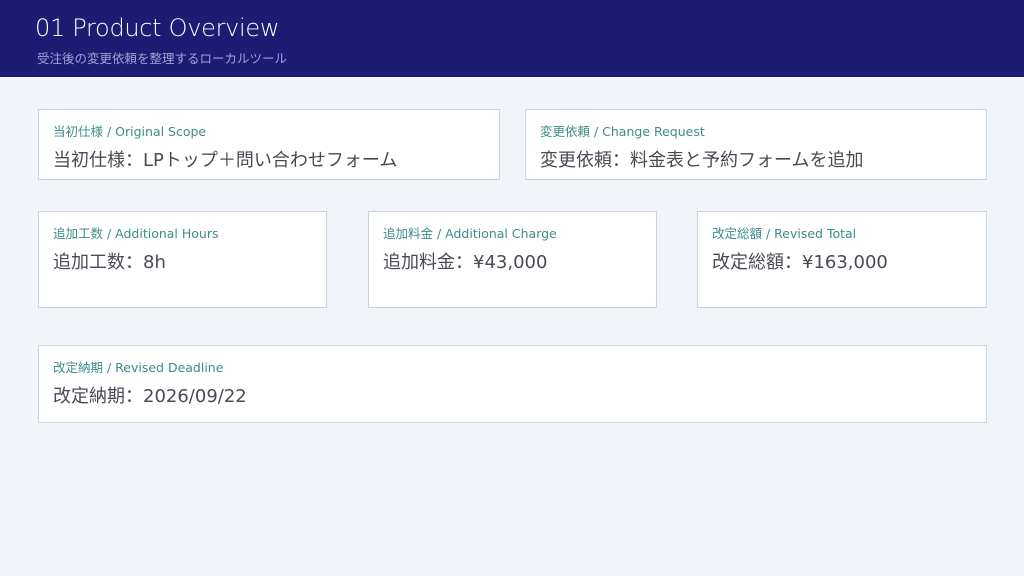  I want to click on page-header: 01 Product Overview 受注後の変更依頼を整理するローカルツール, so click(512, 38).